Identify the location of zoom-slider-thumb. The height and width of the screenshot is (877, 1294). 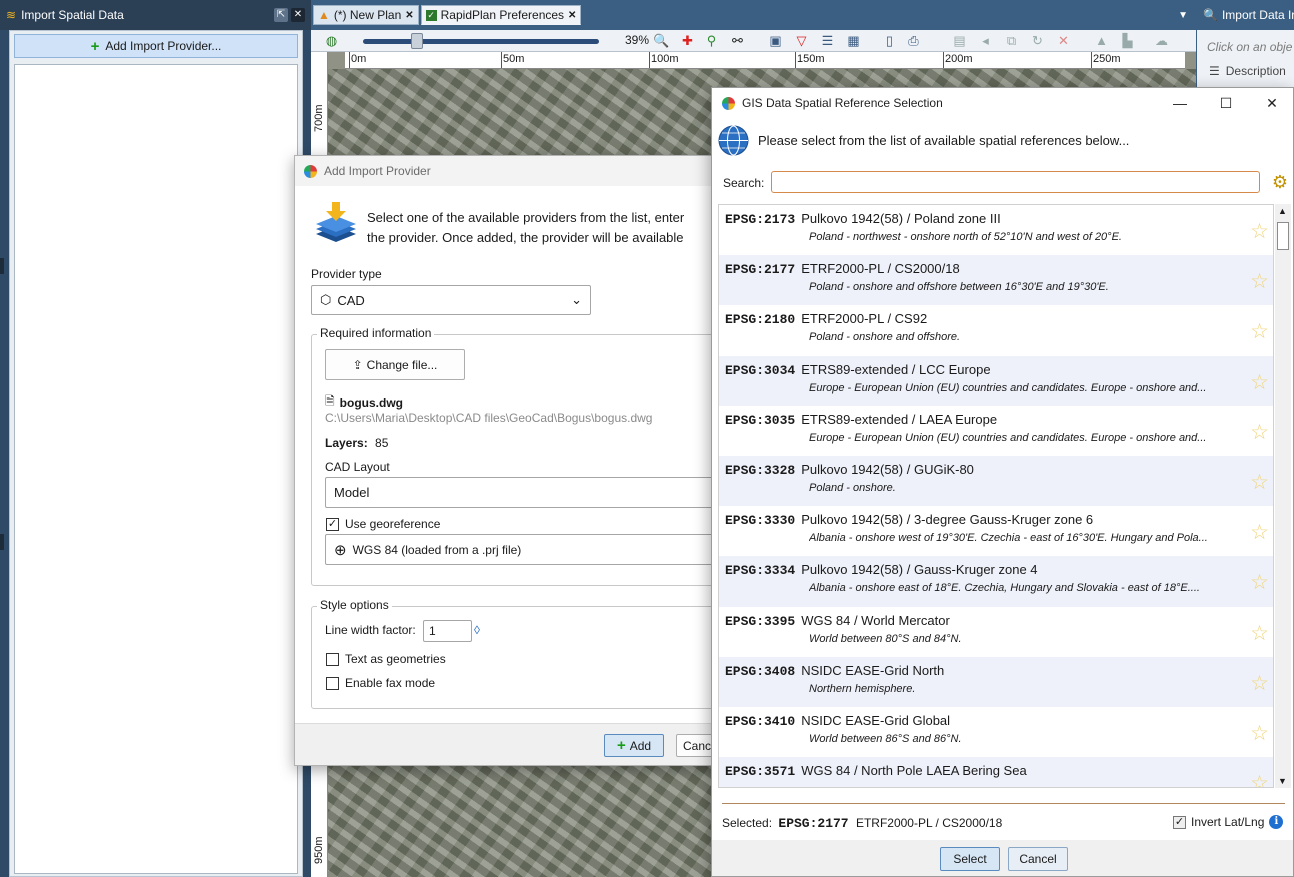
(417, 41).